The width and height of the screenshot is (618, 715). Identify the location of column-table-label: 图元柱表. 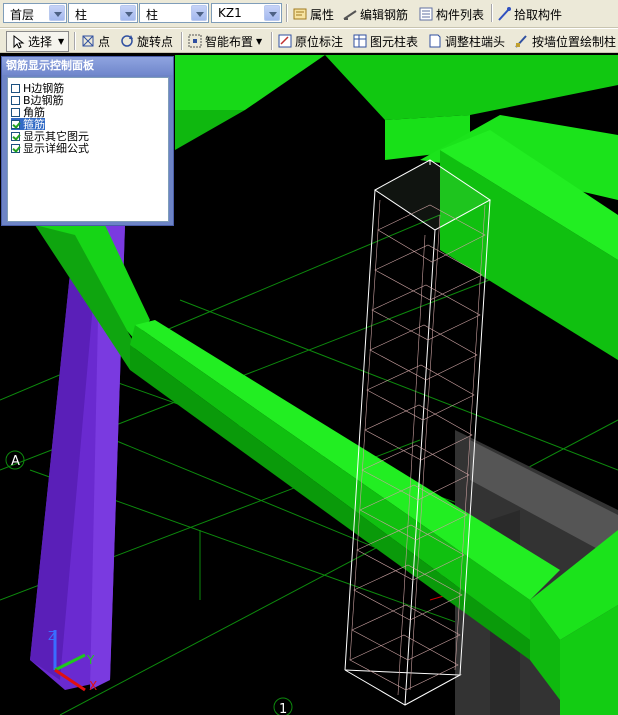
(394, 41).